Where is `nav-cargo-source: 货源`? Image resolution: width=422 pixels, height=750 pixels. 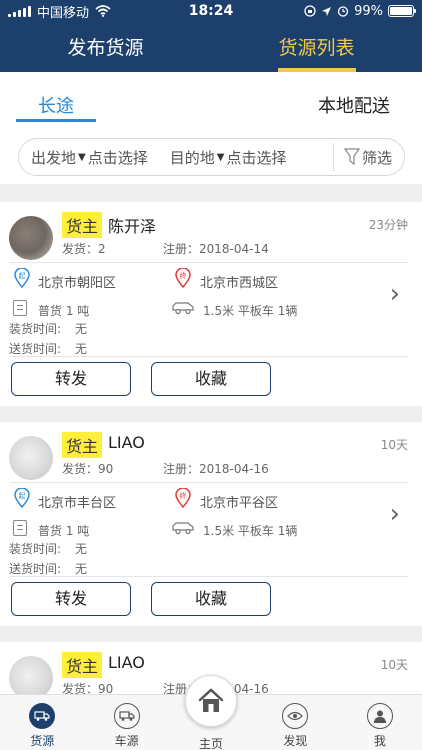 nav-cargo-source: 货源 is located at coordinates (42, 722).